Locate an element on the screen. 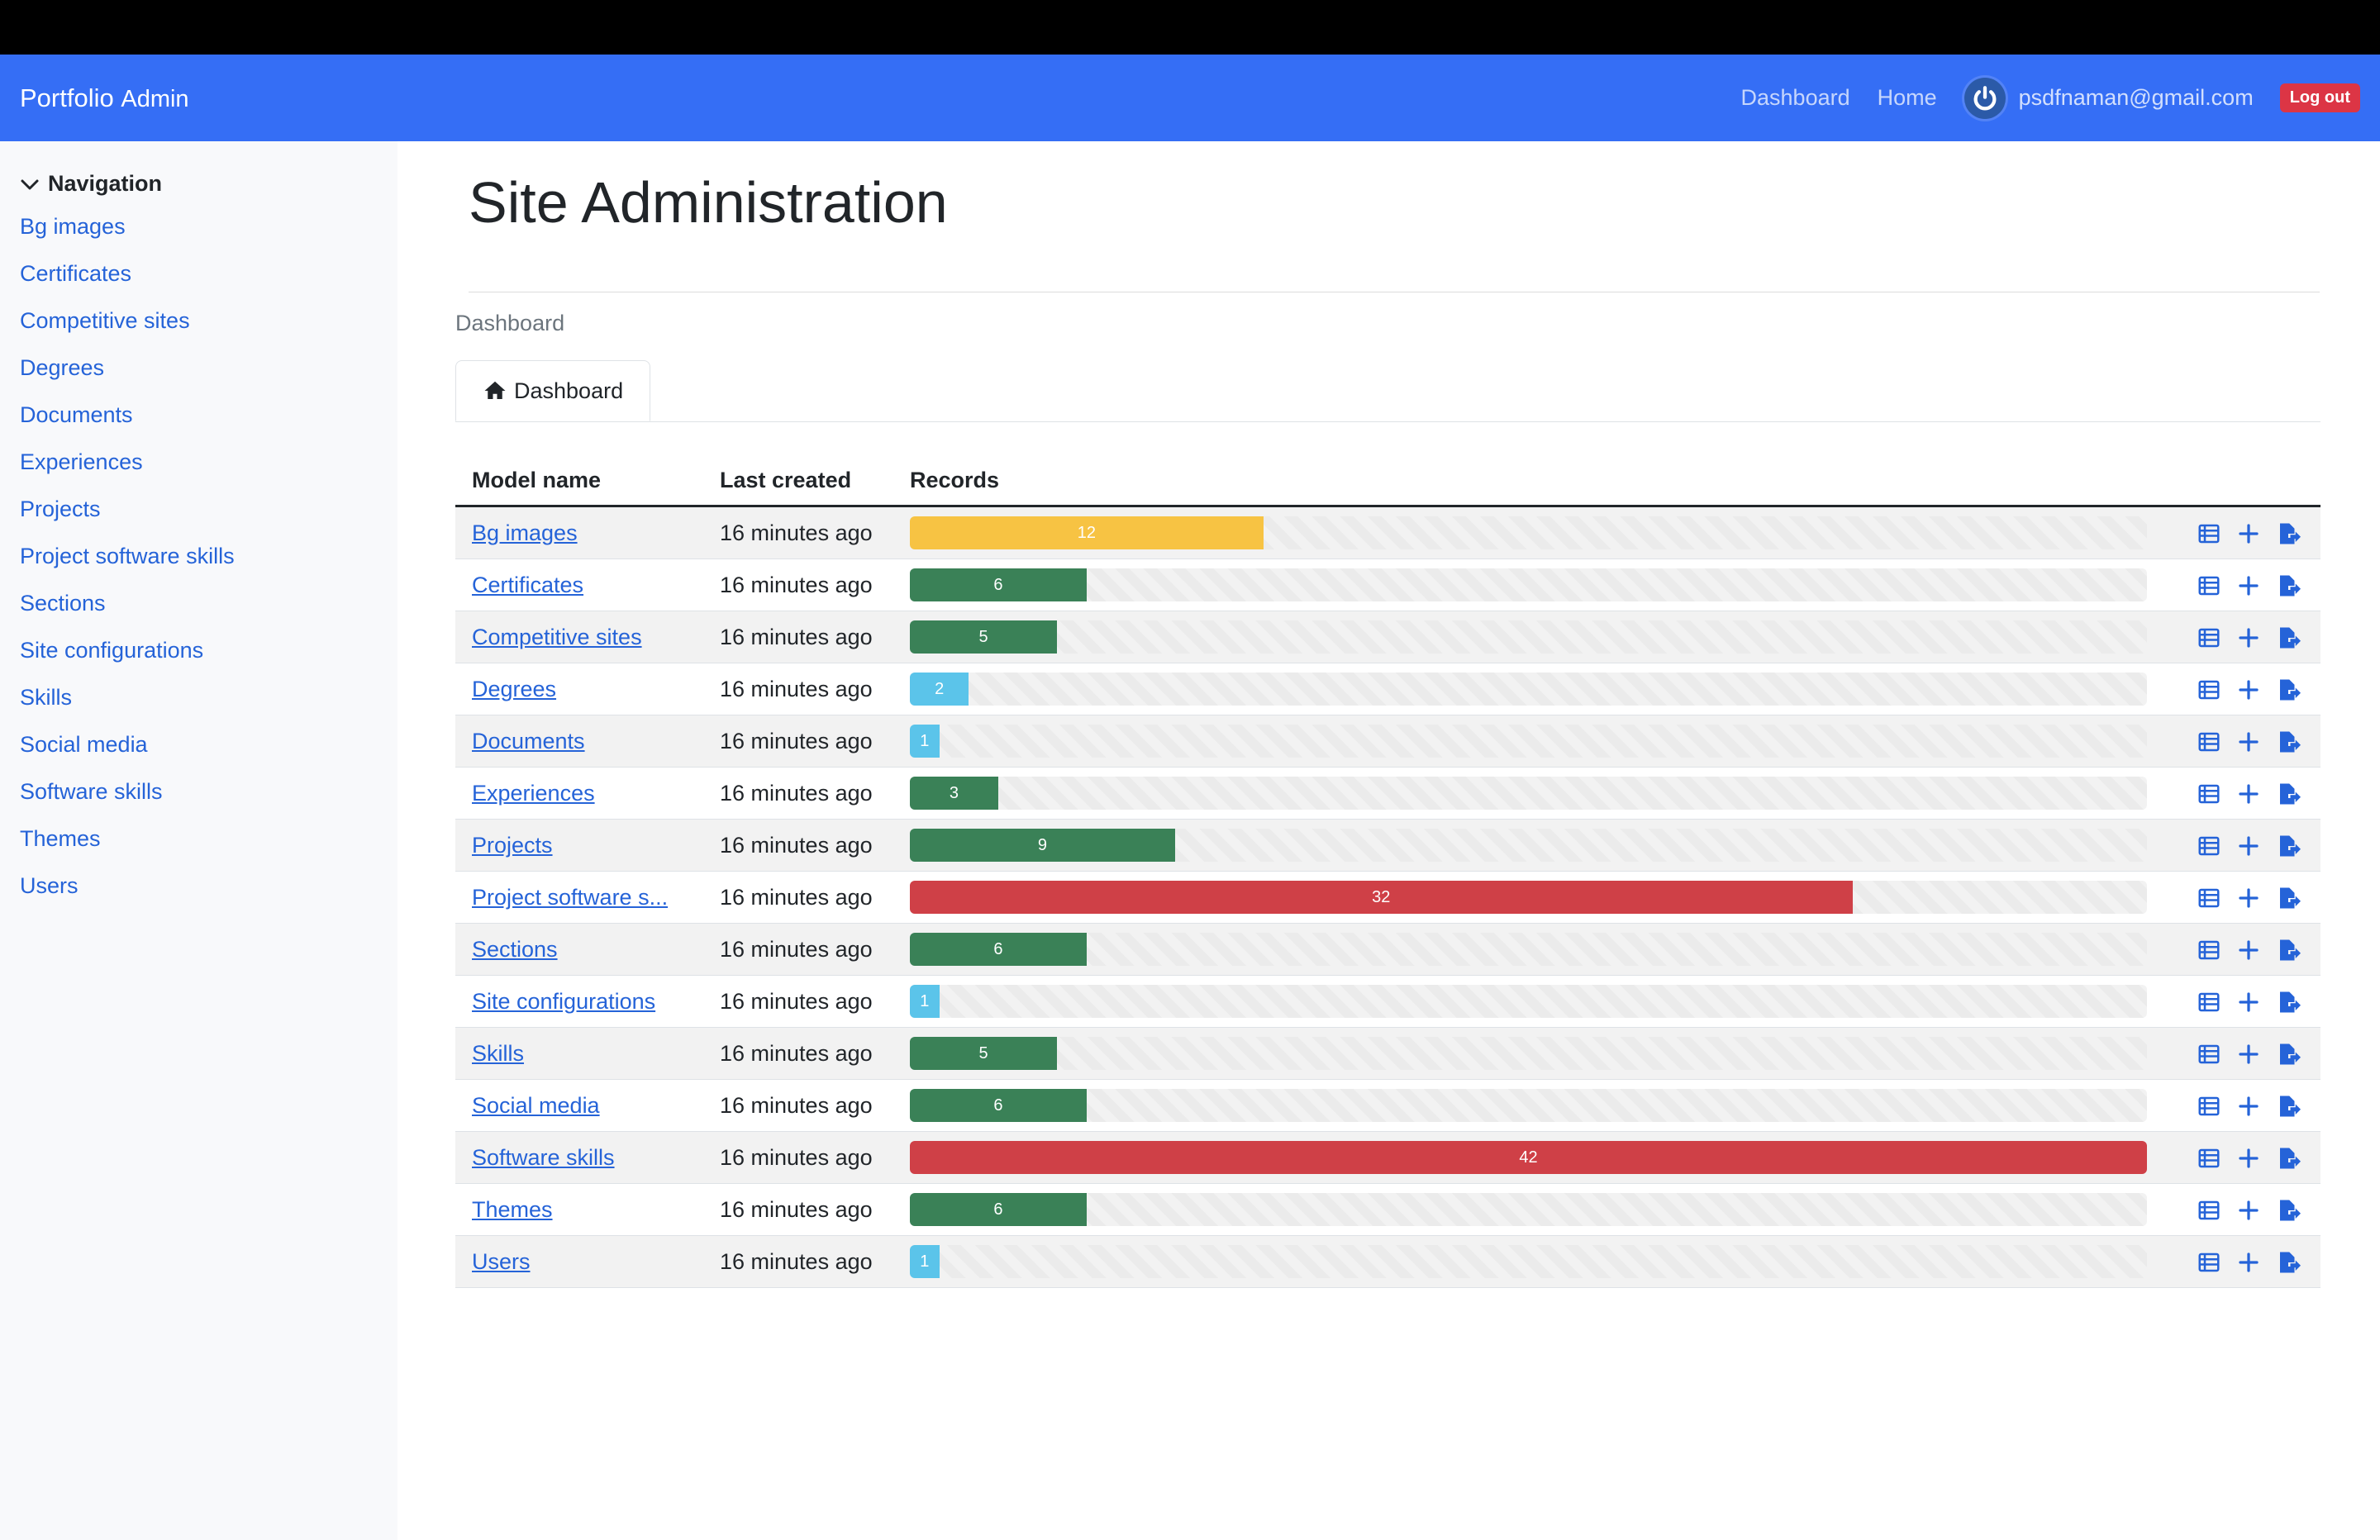 The image size is (2380, 1540). sidebar-item-skills: Skills is located at coordinates (208, 697).